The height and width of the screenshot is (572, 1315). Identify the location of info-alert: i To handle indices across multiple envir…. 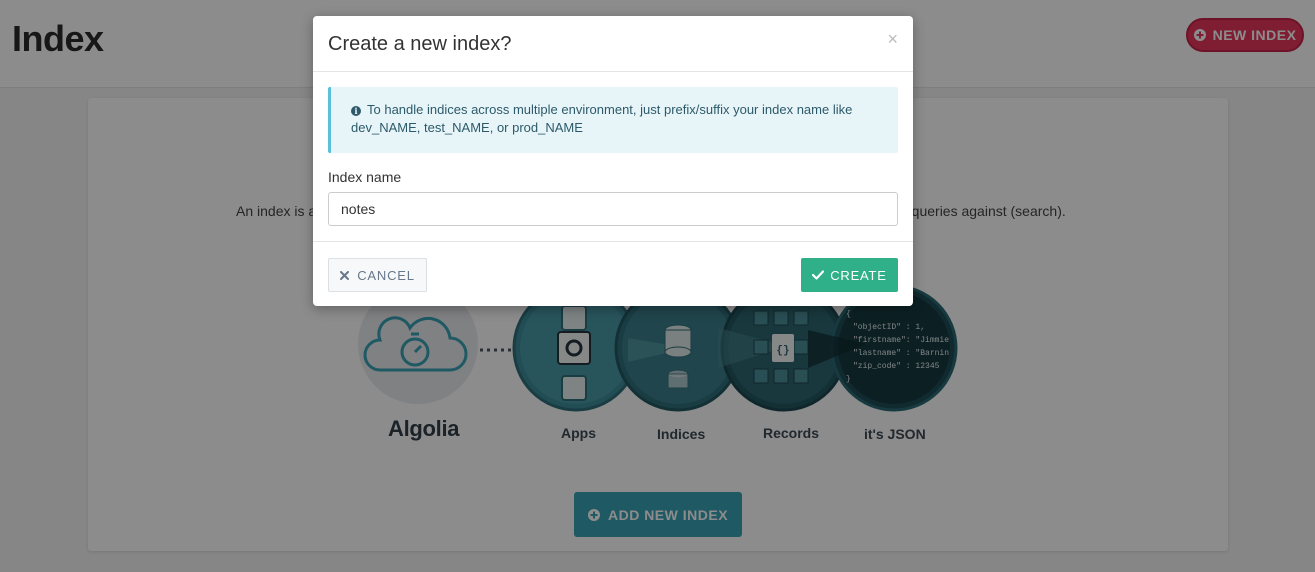
(613, 120).